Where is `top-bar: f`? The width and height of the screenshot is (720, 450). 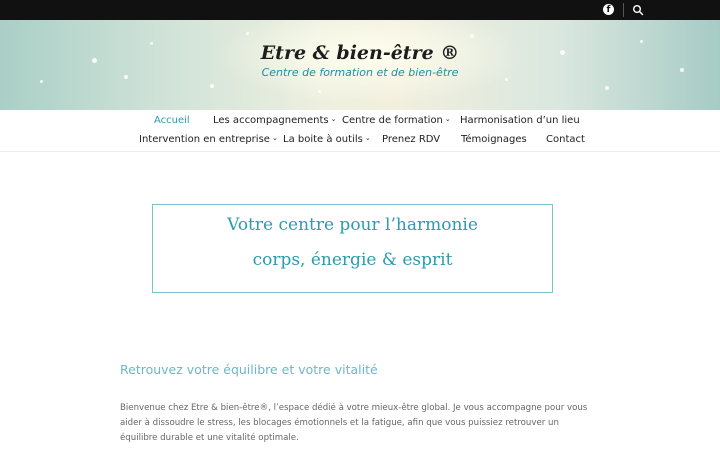
top-bar: f is located at coordinates (360, 10).